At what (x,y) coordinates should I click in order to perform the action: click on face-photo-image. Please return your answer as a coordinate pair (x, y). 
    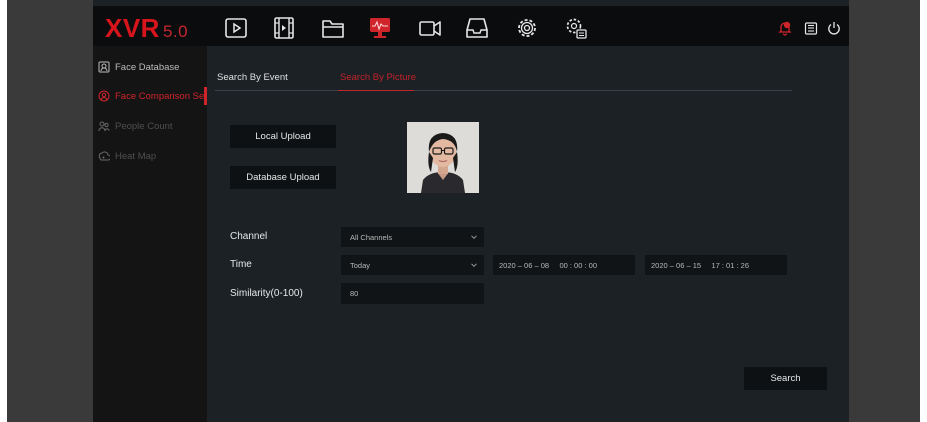
    Looking at the image, I should click on (443, 157).